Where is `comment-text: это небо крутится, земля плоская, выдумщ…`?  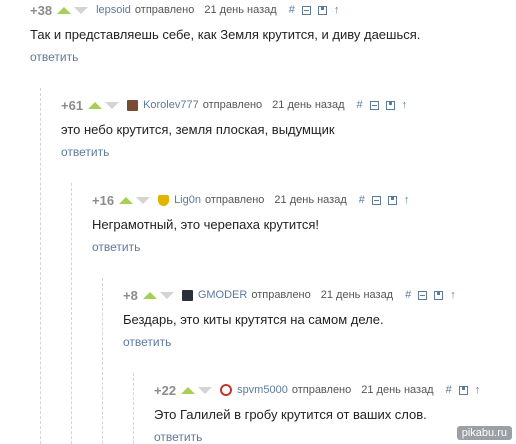 comment-text: это небо крутится, земля плоская, выдумщ… is located at coordinates (198, 129).